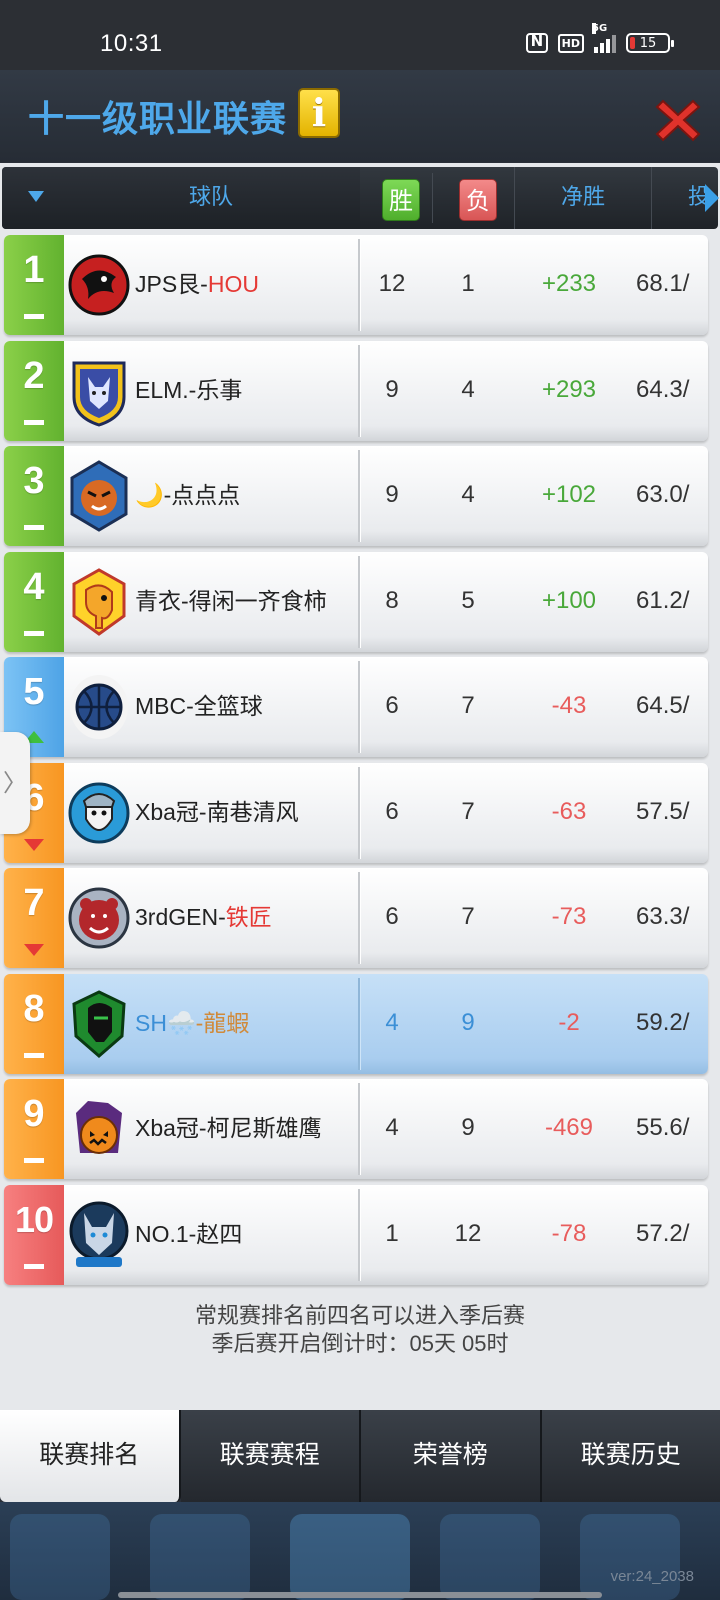 Image resolution: width=720 pixels, height=1600 pixels. What do you see at coordinates (569, 1022) in the screenshot?
I see `net-points-value: -2` at bounding box center [569, 1022].